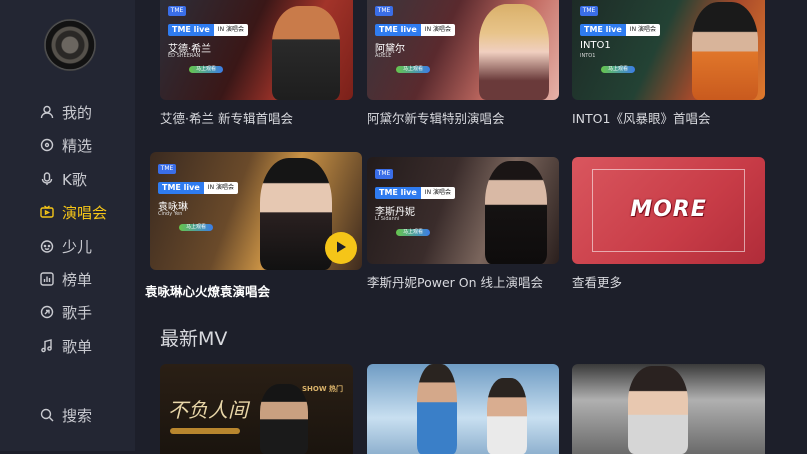  Describe the element at coordinates (74, 179) in the screenshot. I see `sidebar-item-label: K歌` at that location.